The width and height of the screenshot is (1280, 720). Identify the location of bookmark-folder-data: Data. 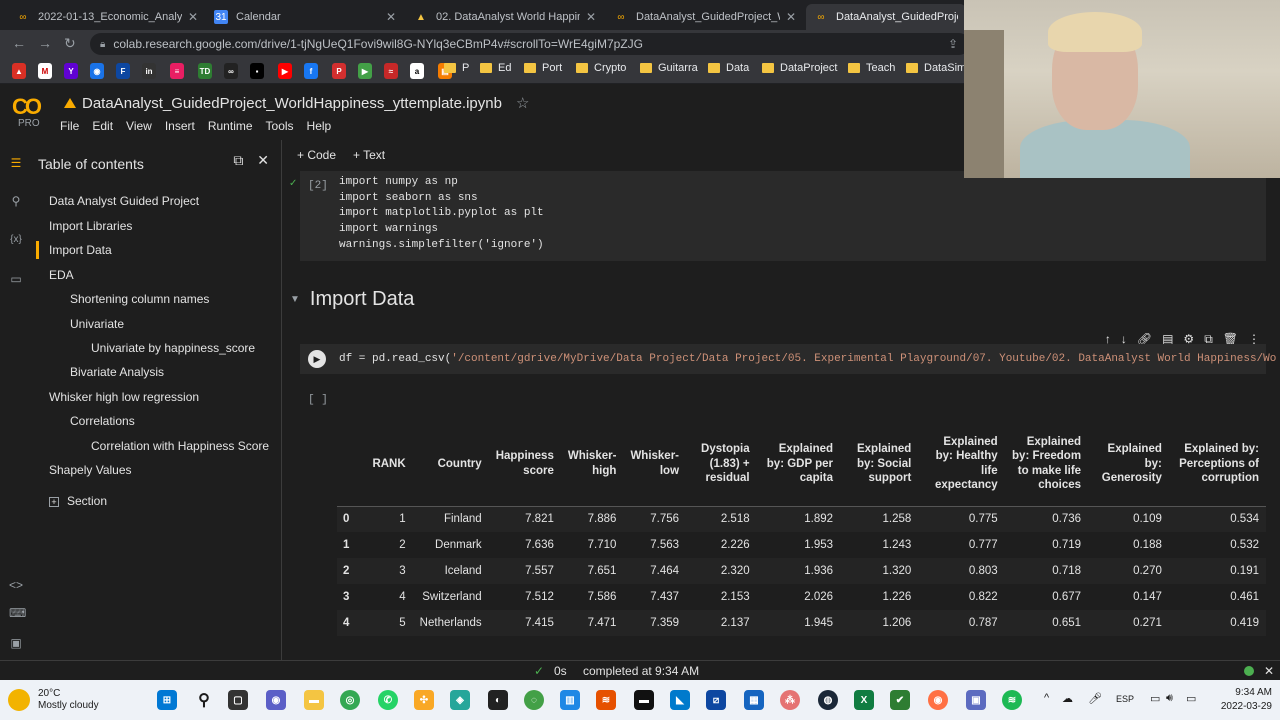
(728, 68).